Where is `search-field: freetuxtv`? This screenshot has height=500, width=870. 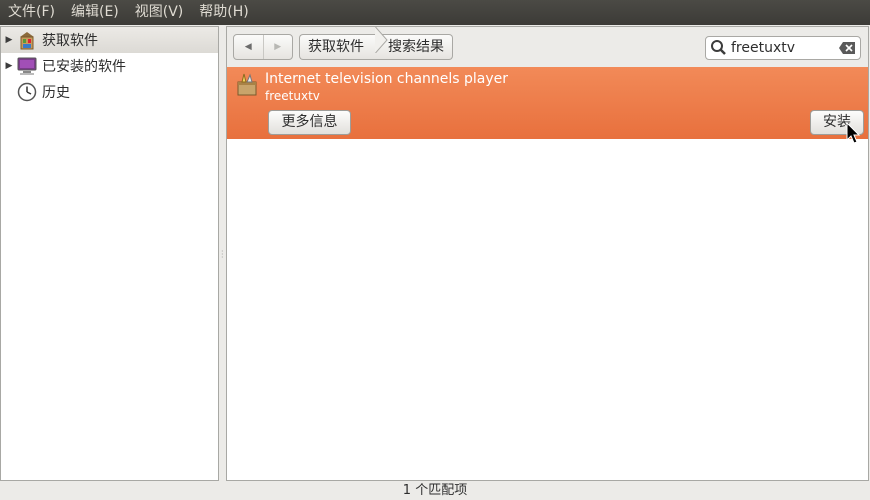
search-field: freetuxtv is located at coordinates (783, 48).